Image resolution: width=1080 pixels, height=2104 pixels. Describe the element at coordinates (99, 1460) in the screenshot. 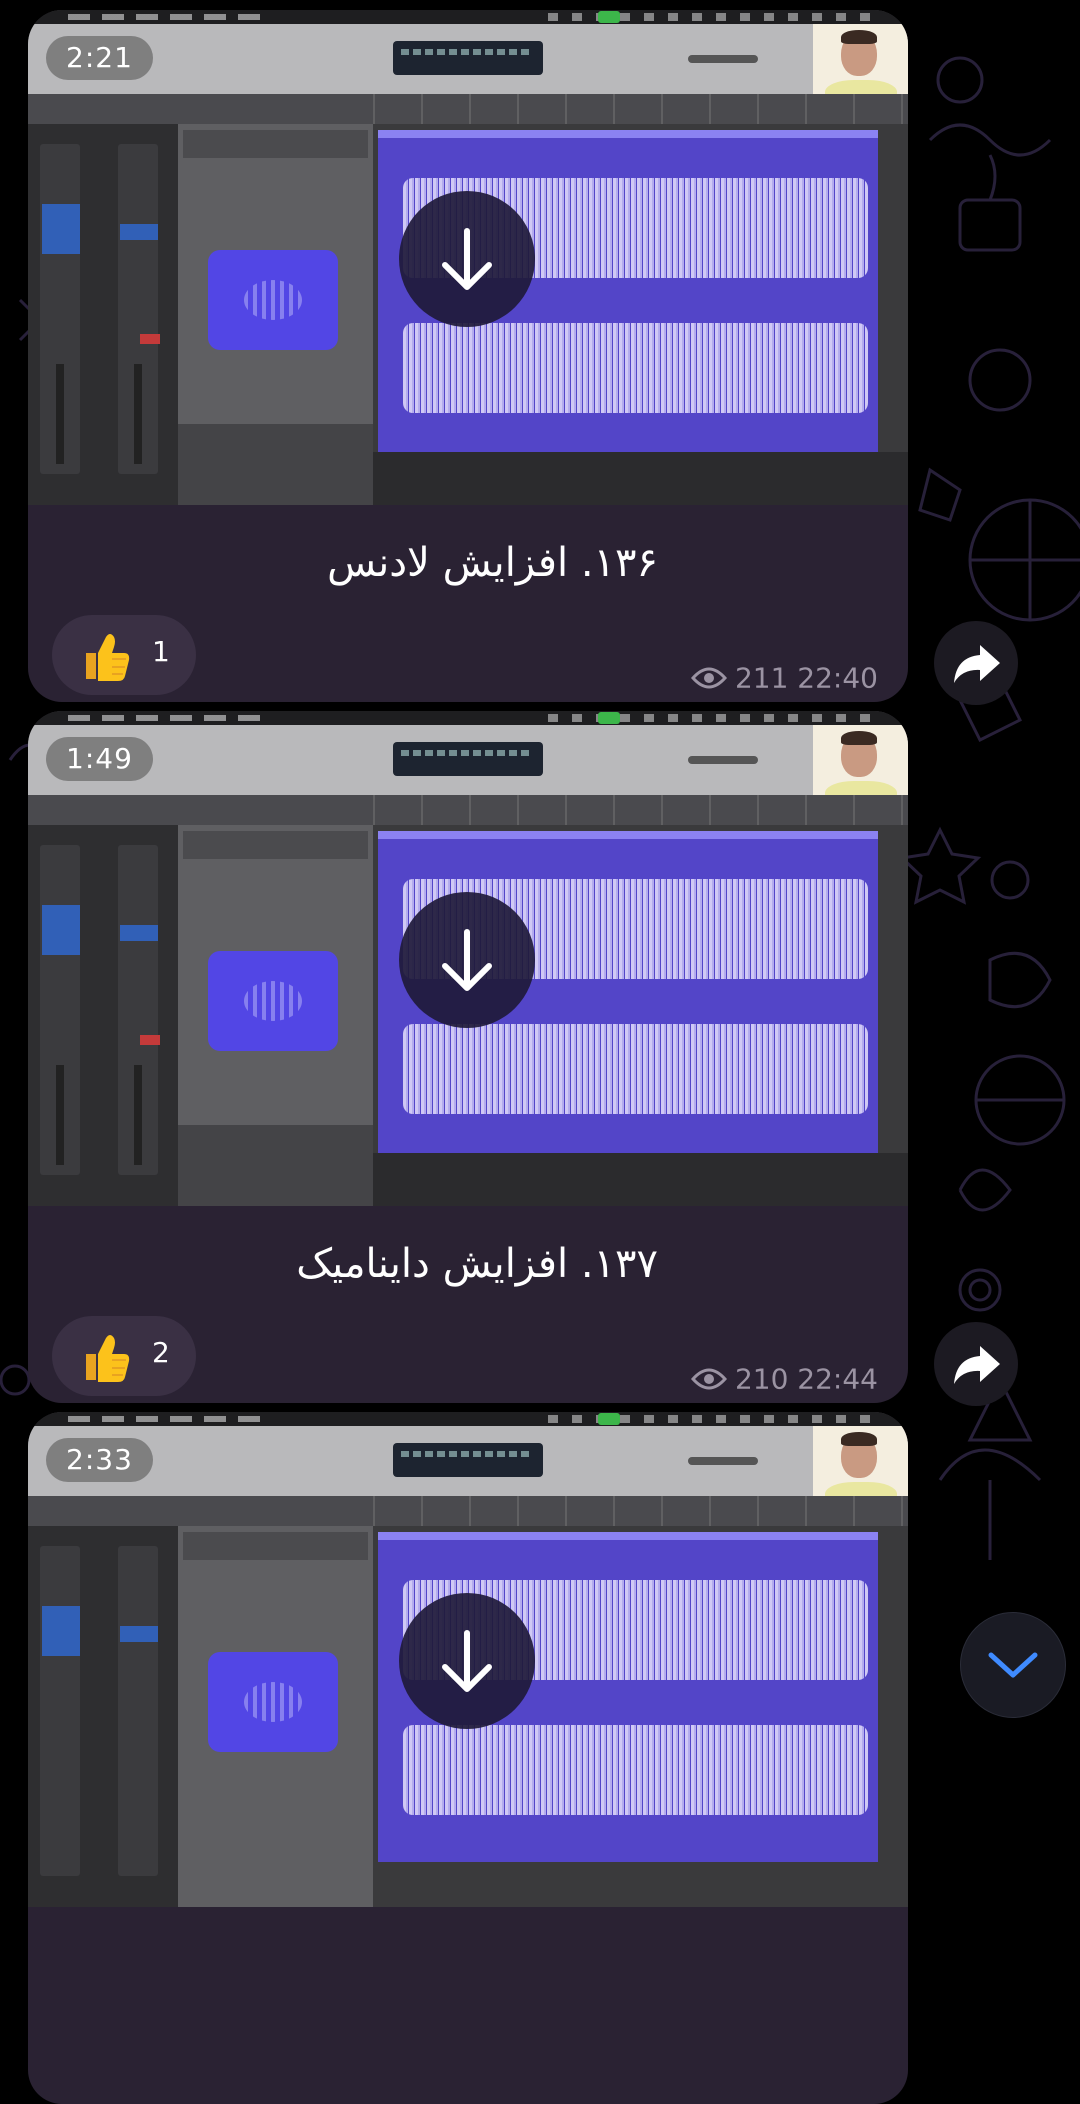

I see `video-duration-badge: 2:33` at that location.